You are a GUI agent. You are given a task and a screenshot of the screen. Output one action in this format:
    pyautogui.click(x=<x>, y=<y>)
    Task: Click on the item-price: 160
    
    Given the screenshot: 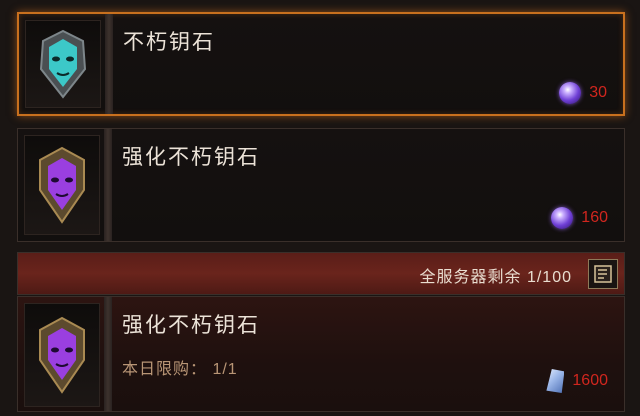 What is the action you would take?
    pyautogui.click(x=579, y=218)
    